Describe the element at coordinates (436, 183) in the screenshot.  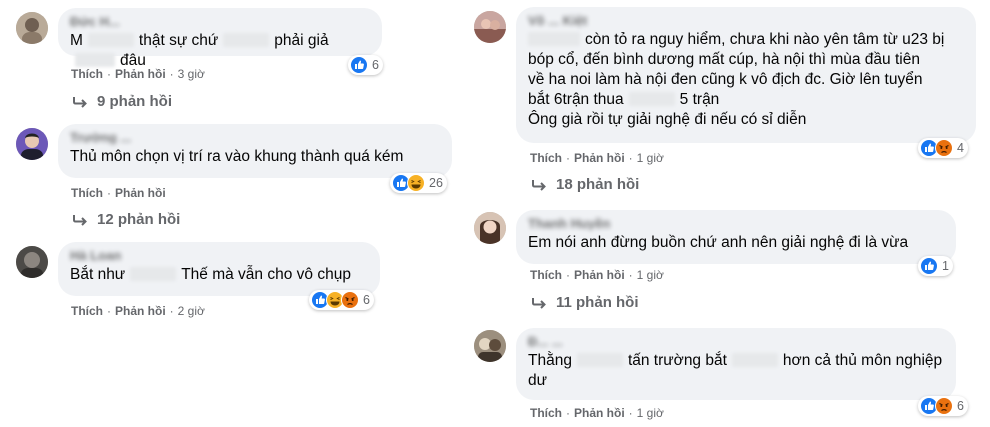
I see `reaction-count: 26` at that location.